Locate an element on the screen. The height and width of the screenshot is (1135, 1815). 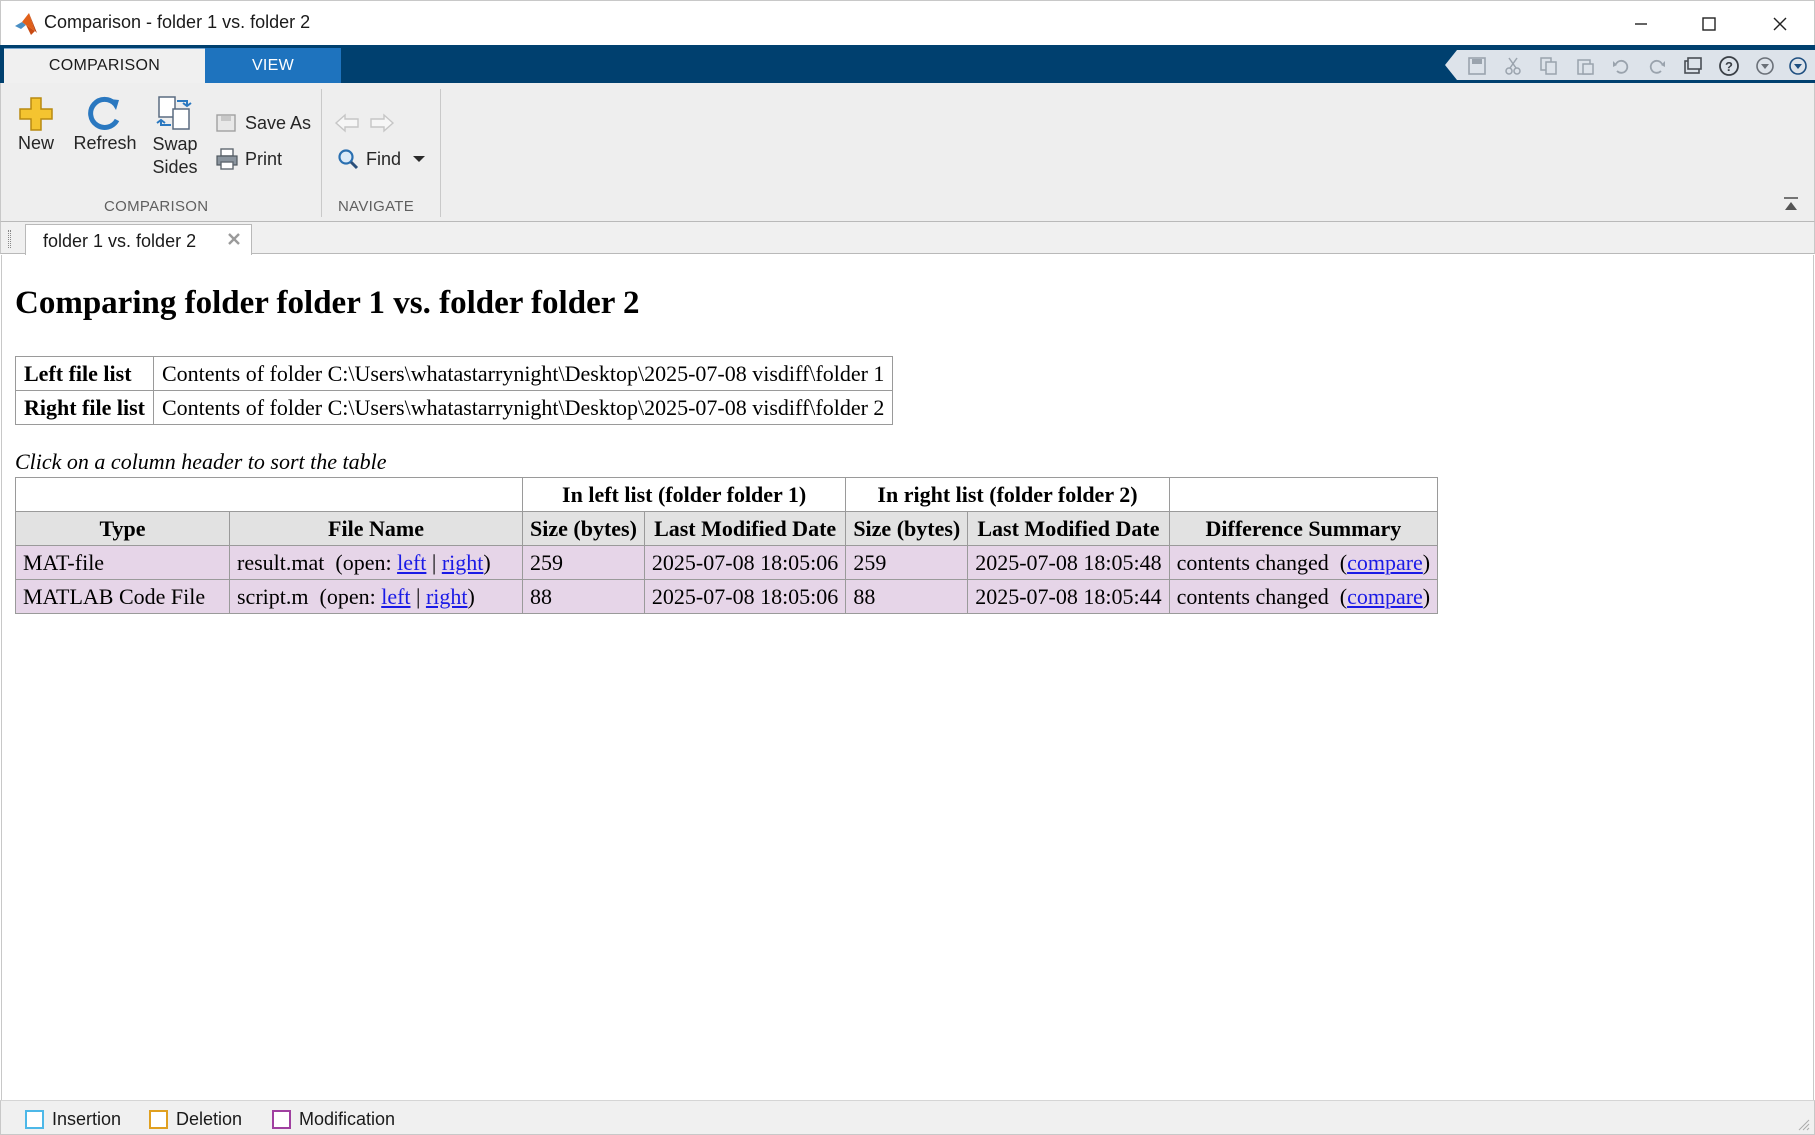
close-icon is located at coordinates (1780, 23).